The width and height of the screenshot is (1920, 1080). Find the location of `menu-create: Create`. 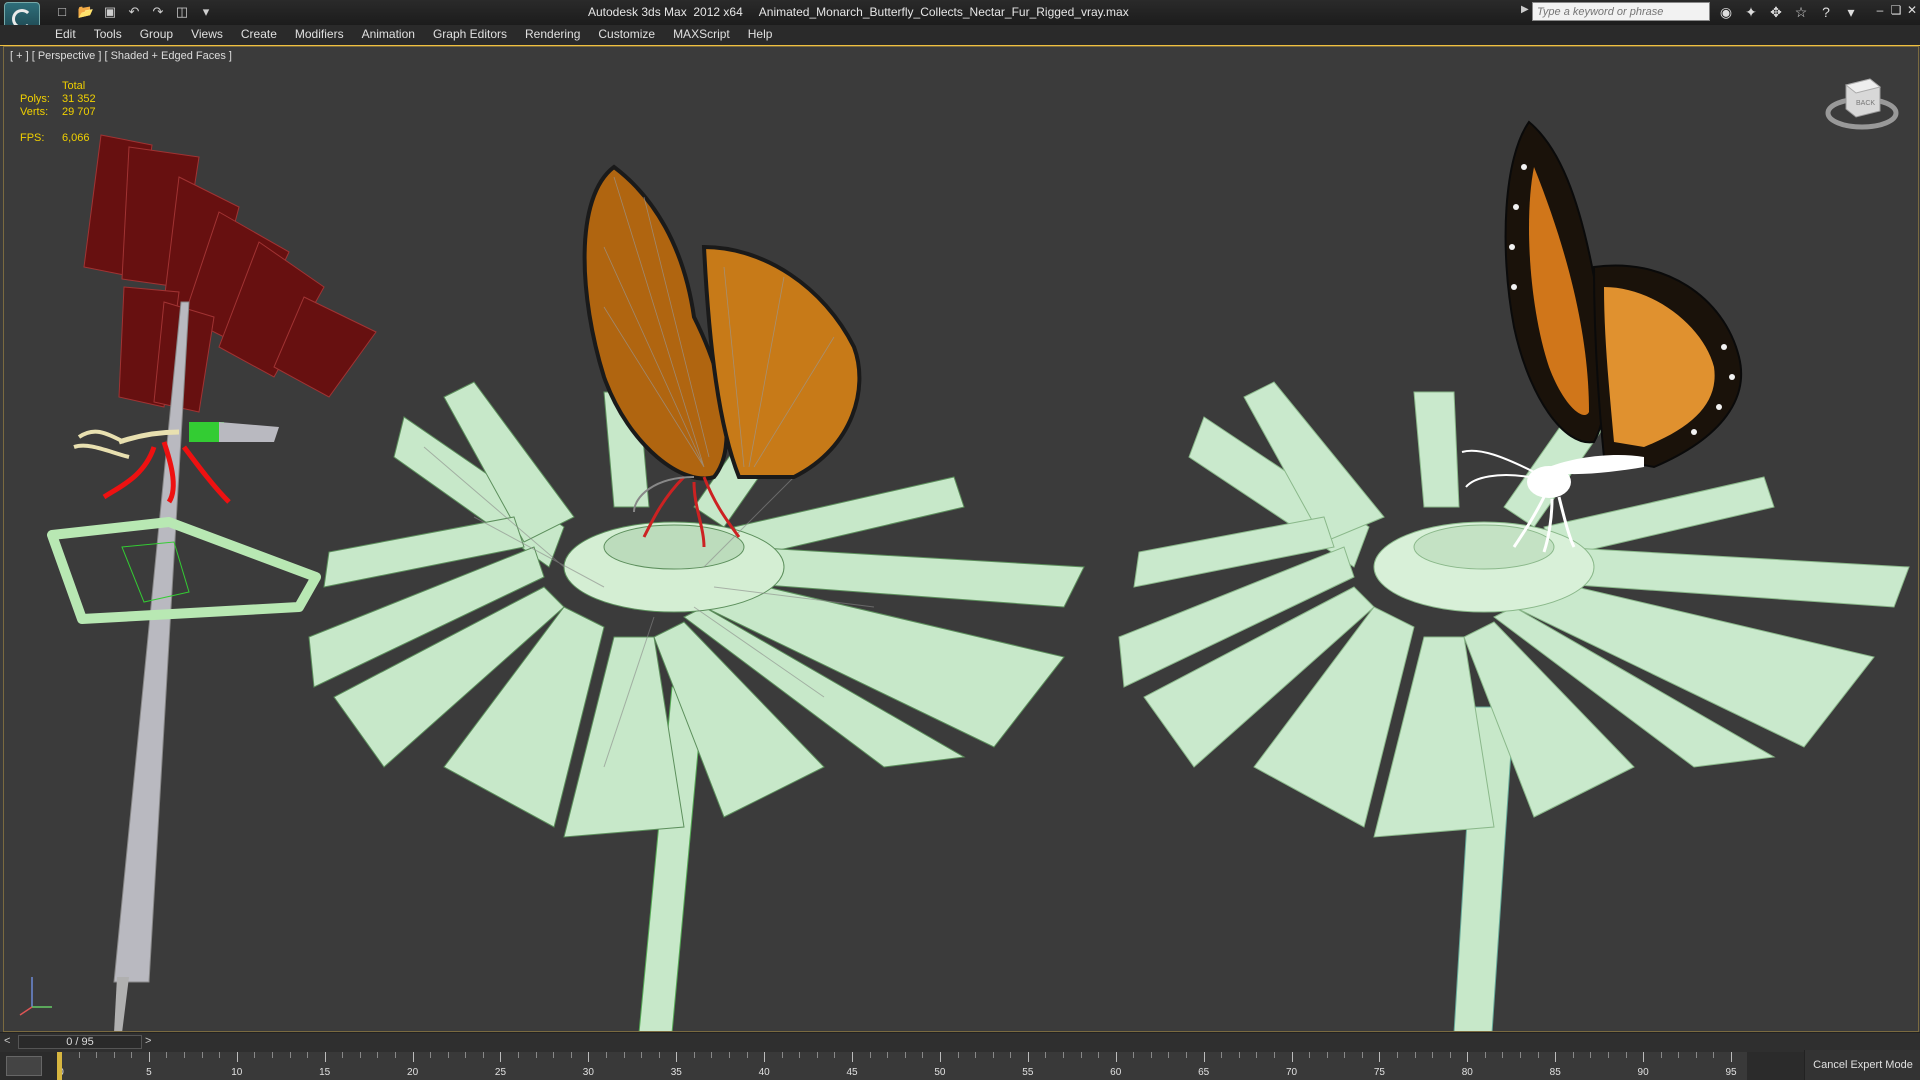

menu-create: Create is located at coordinates (259, 35).